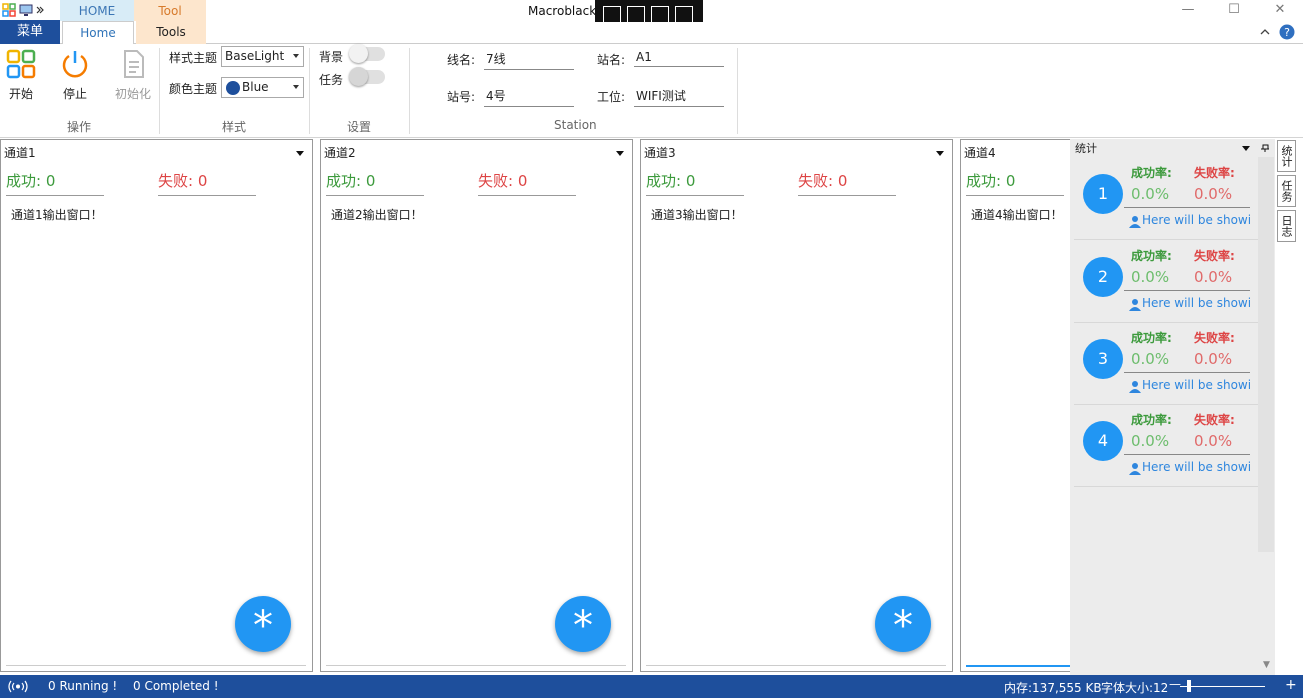  I want to click on group-label-station: Station, so click(575, 125).